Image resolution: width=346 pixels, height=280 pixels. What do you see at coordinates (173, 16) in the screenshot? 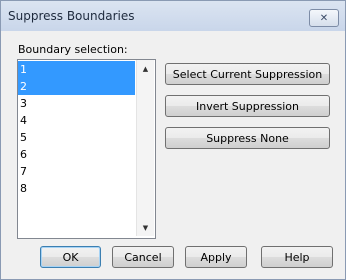
I see `title-bar: Suppress Boundaries ✕` at bounding box center [173, 16].